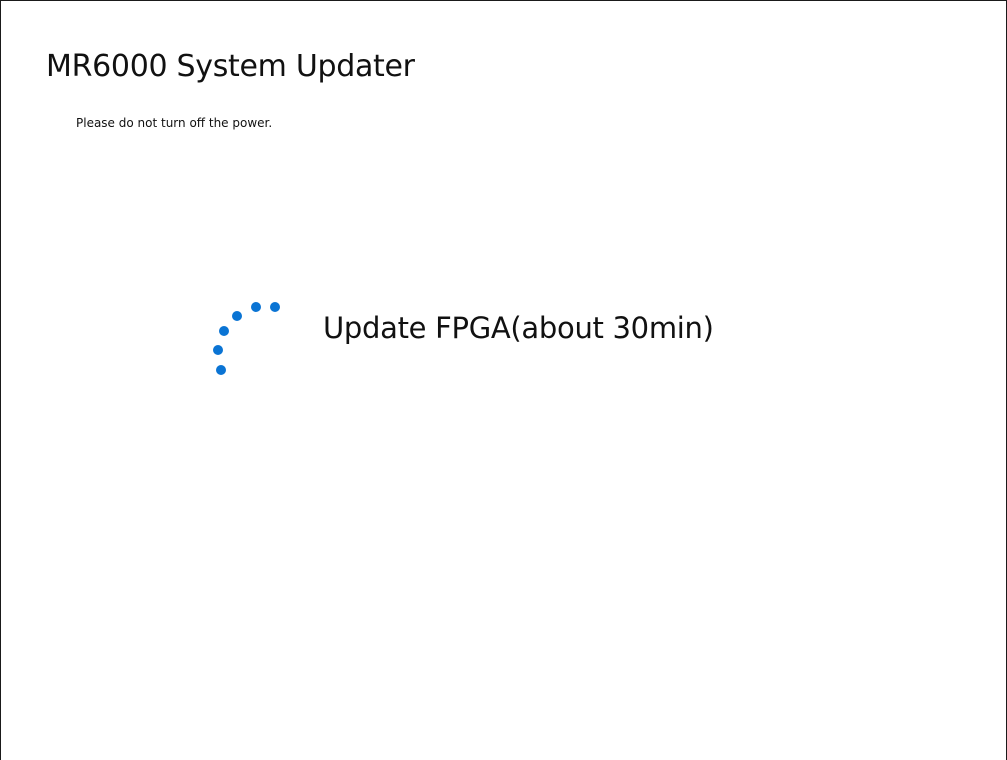 Image resolution: width=1007 pixels, height=760 pixels. What do you see at coordinates (174, 123) in the screenshot?
I see `power-warning: Please do not turn off the power.` at bounding box center [174, 123].